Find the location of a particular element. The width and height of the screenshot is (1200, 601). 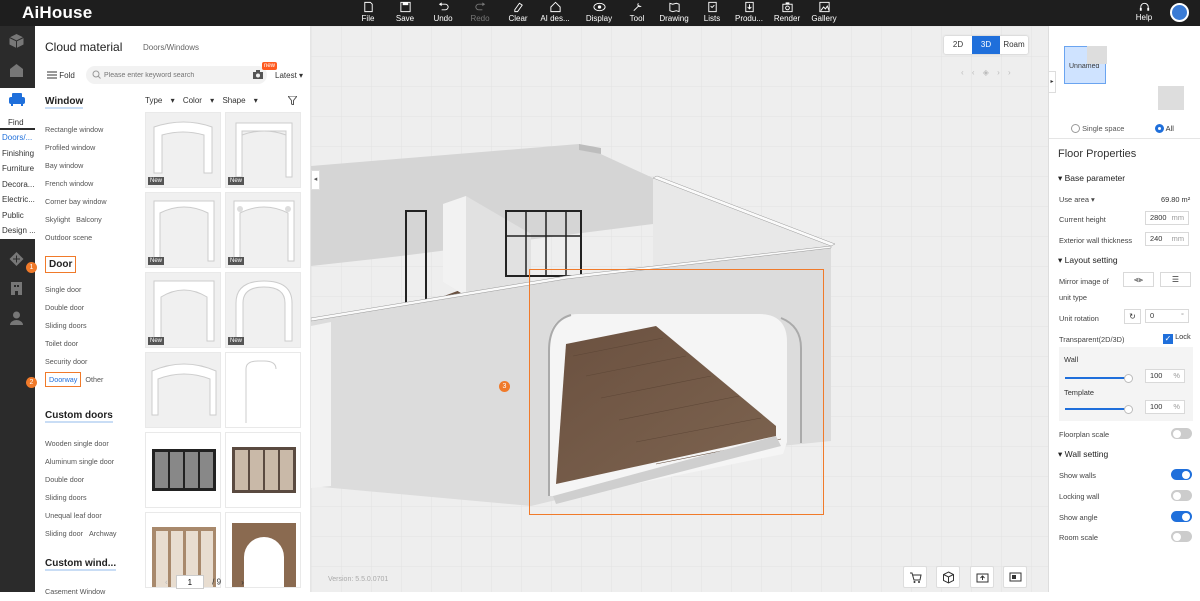

page-input is located at coordinates (189, 582).